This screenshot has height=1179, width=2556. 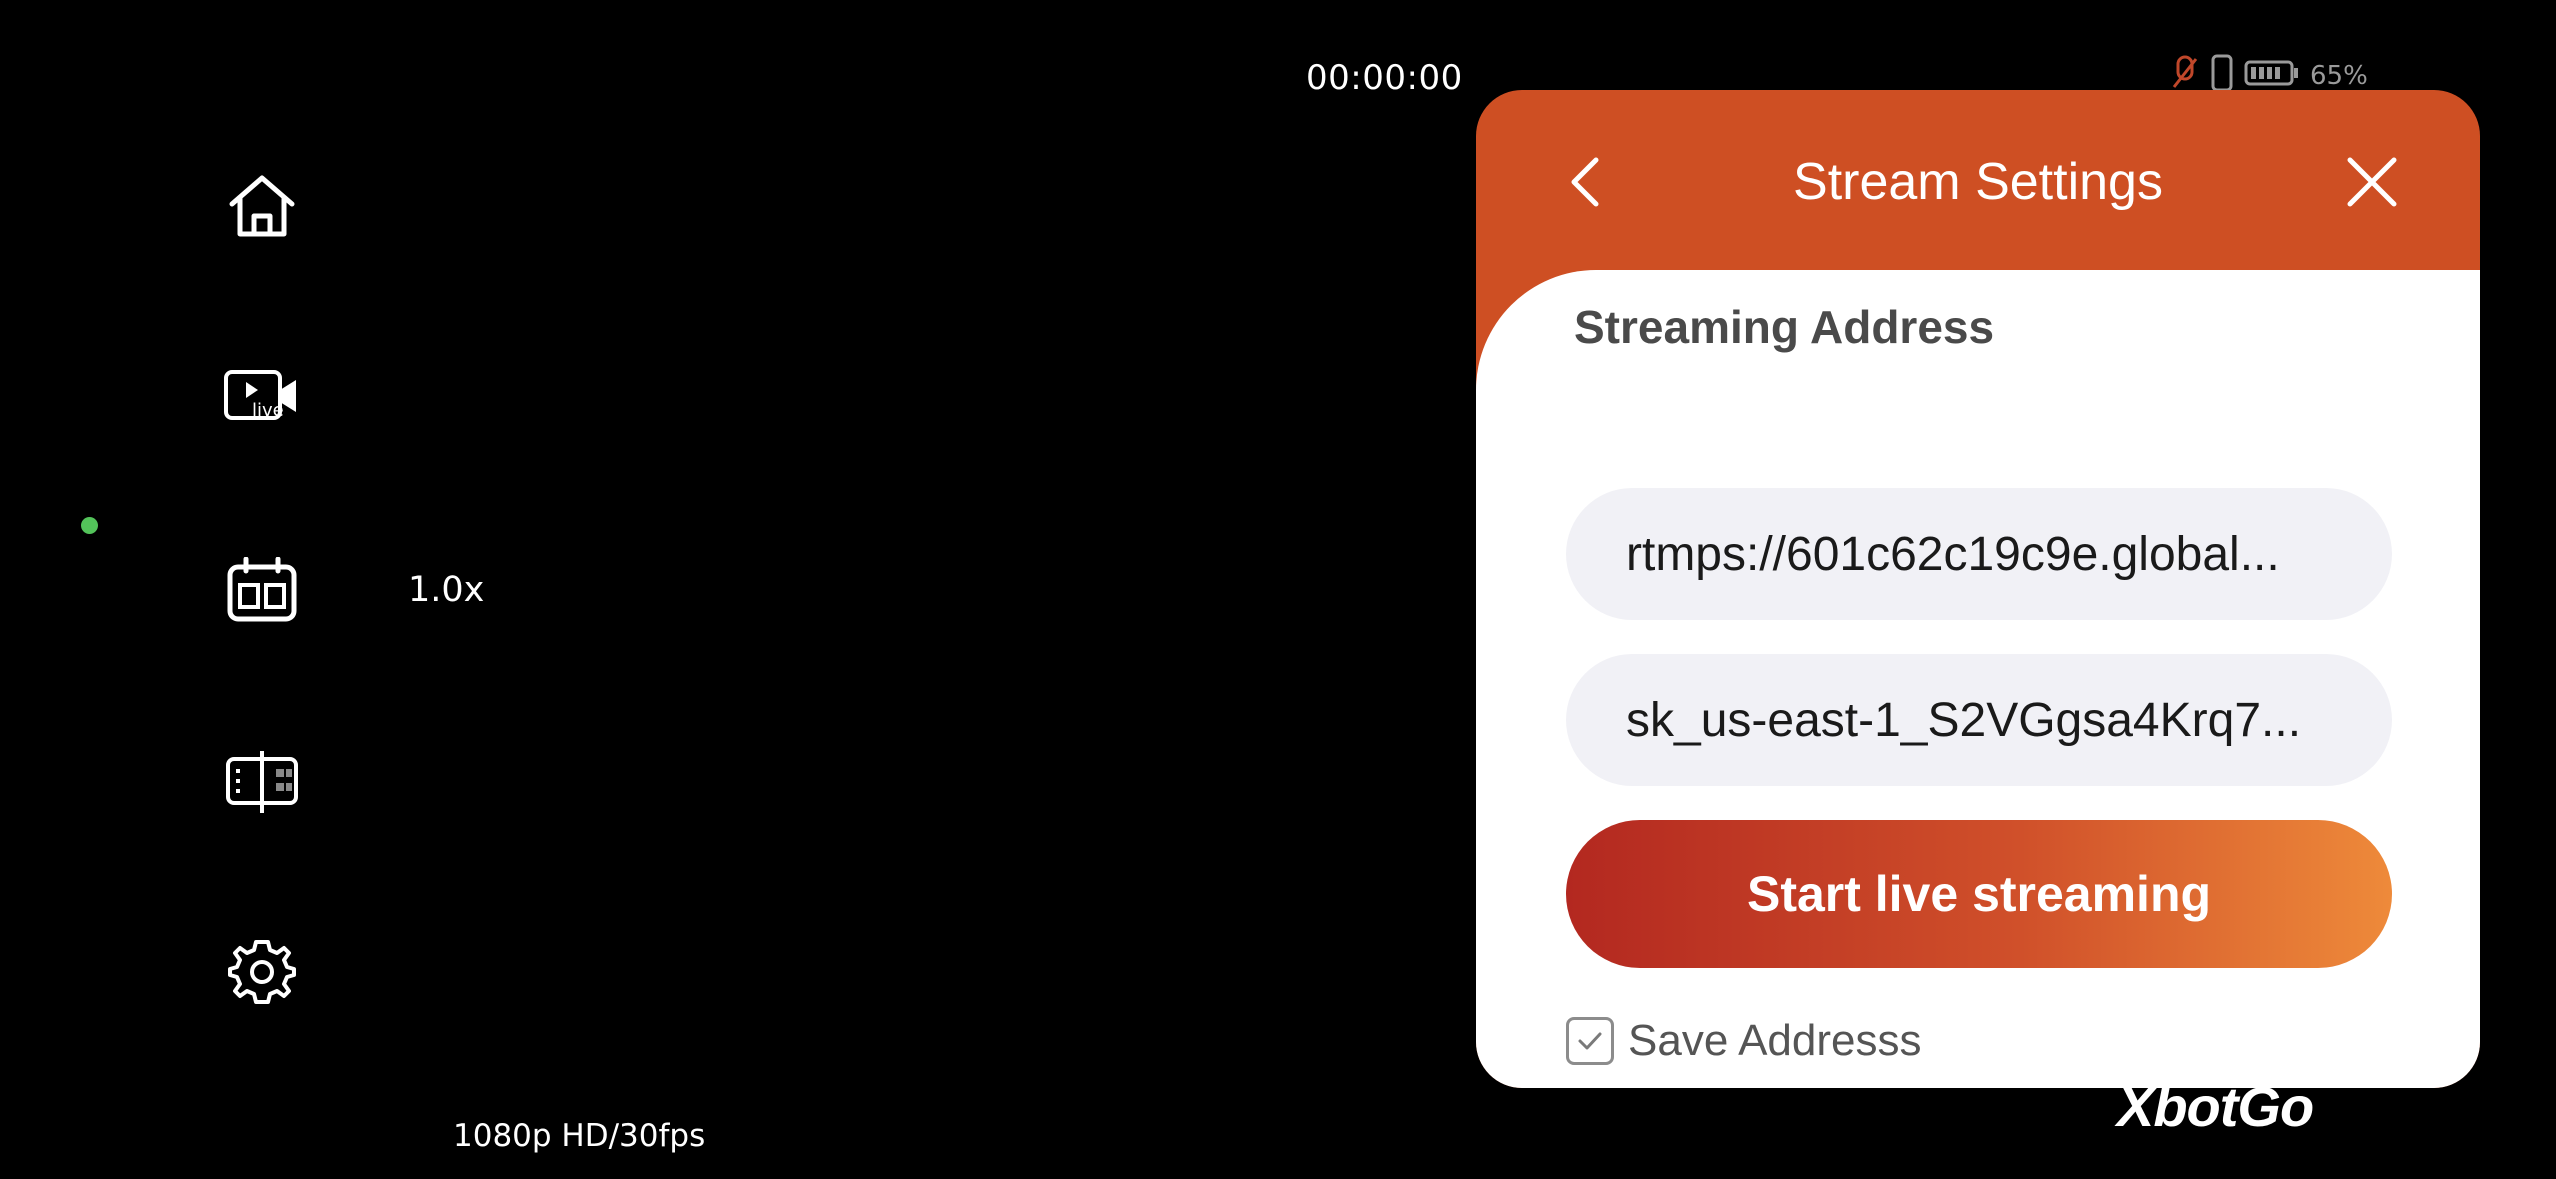 I want to click on save-address-checkbox, so click(x=1590, y=1041).